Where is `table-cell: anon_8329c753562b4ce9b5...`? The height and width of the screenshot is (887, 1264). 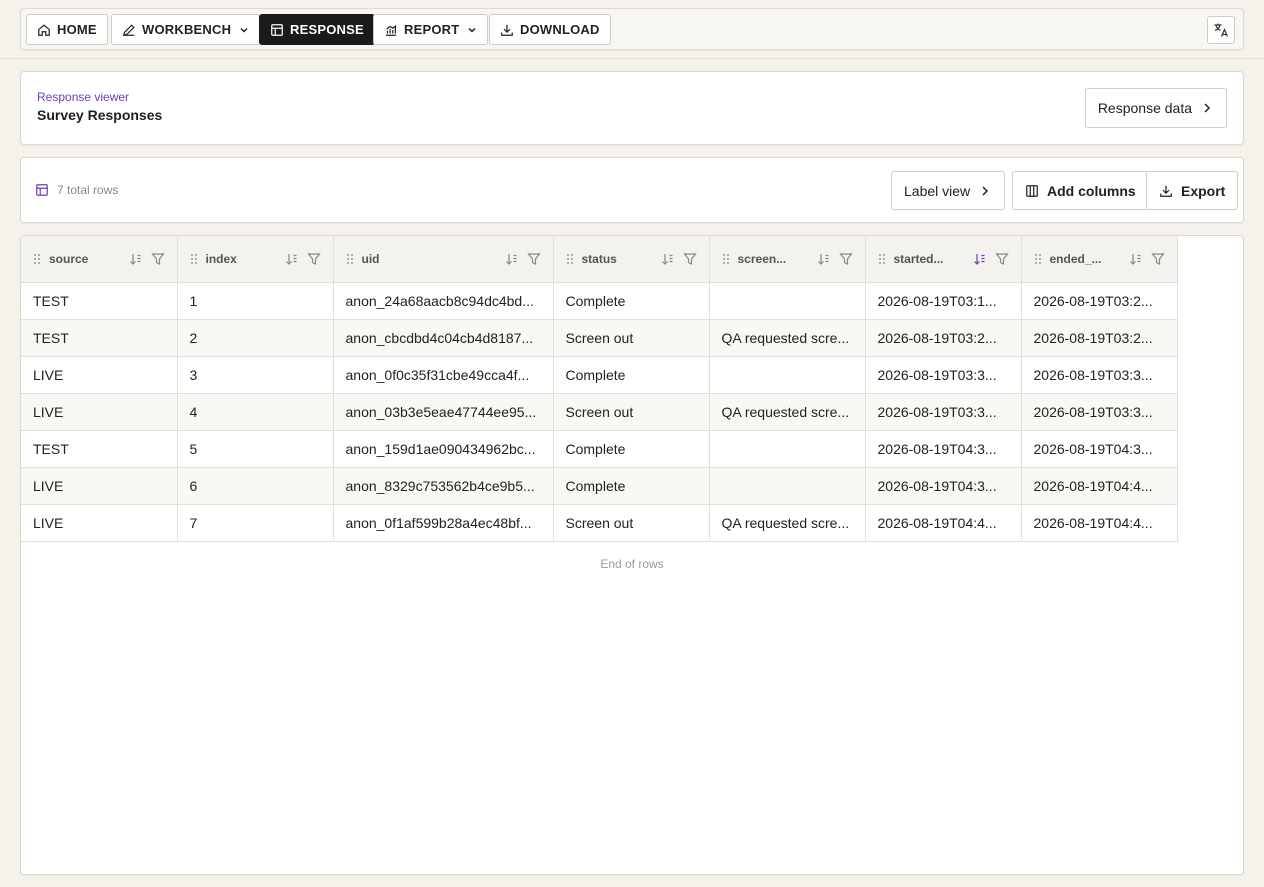 table-cell: anon_8329c753562b4ce9b5... is located at coordinates (443, 486).